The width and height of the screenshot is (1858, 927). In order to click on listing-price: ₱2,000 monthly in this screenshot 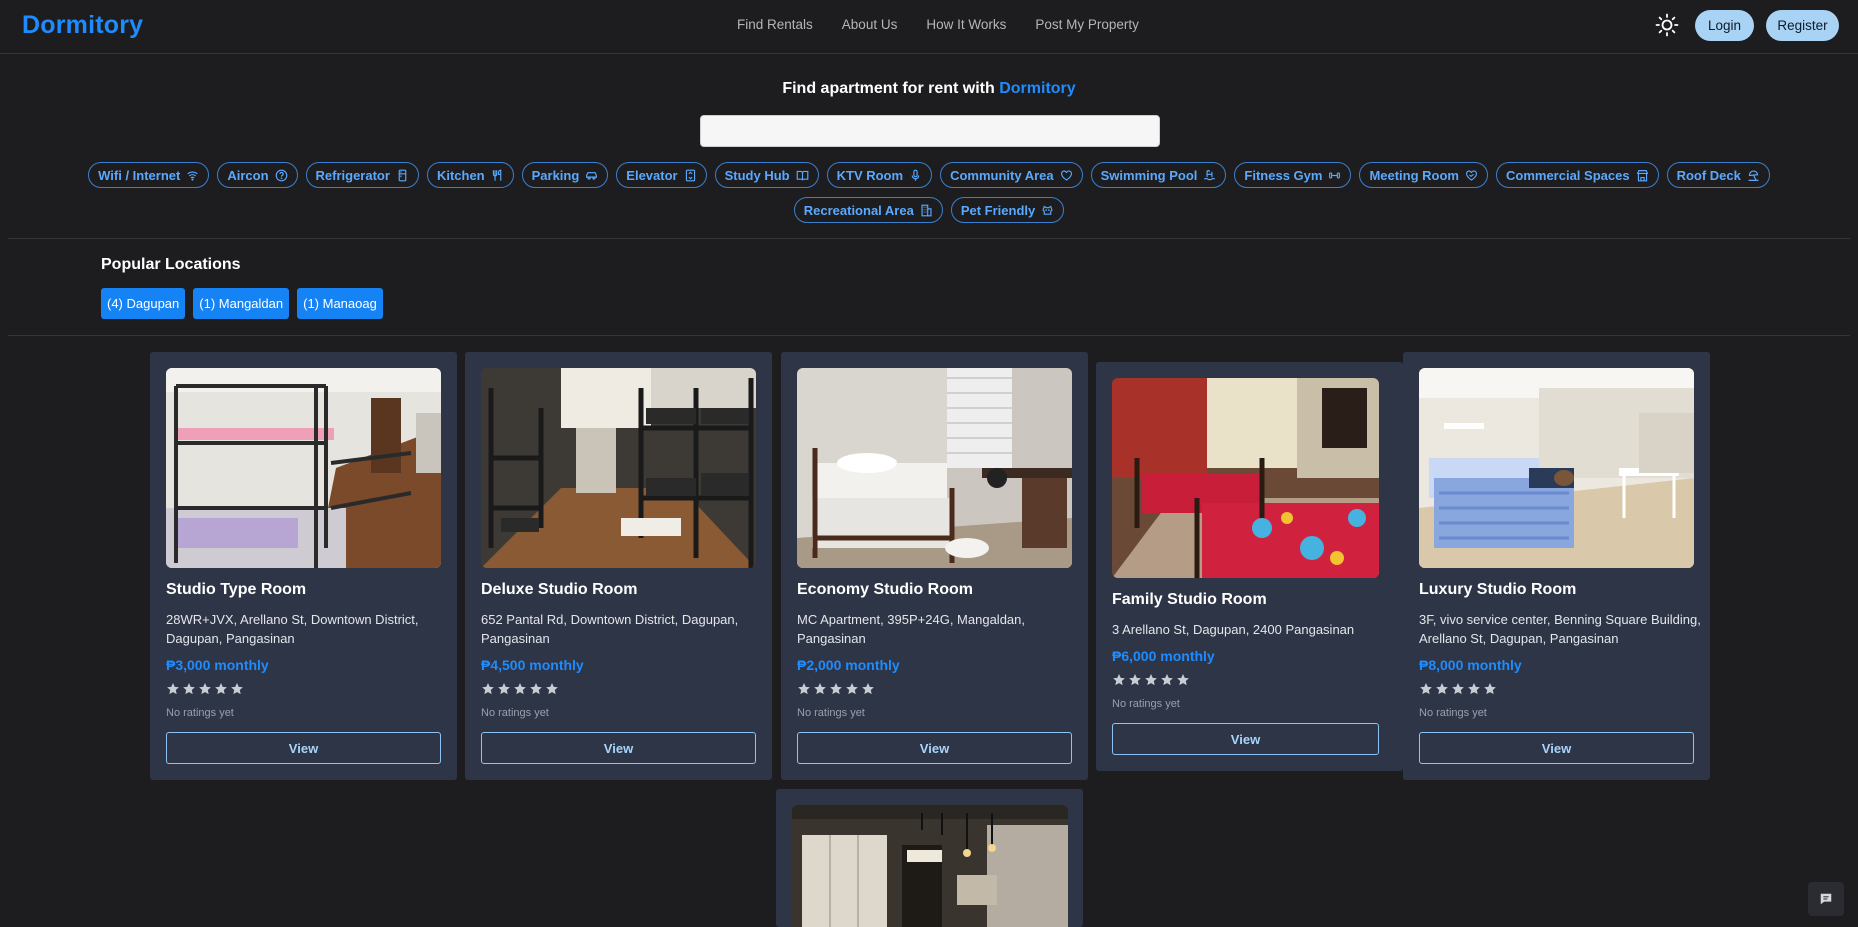, I will do `click(848, 665)`.